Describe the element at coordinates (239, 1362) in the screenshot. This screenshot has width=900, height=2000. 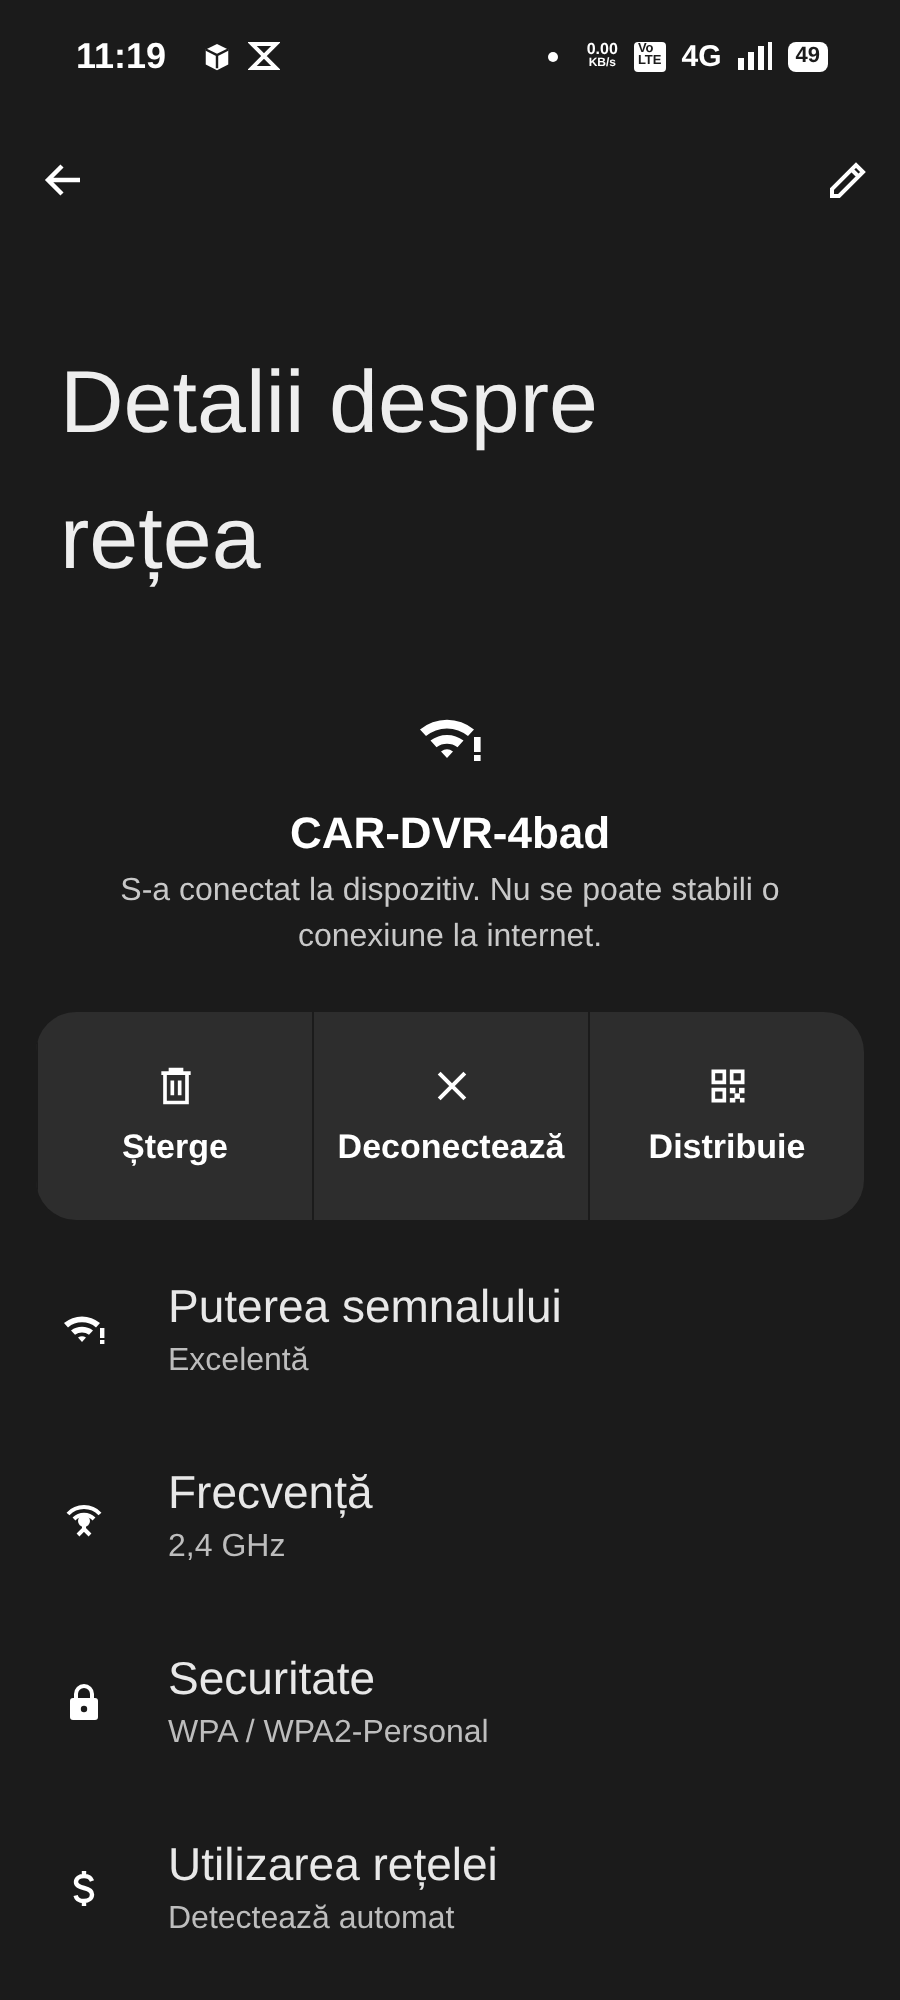
I see `detail-value: Excelentă` at that location.